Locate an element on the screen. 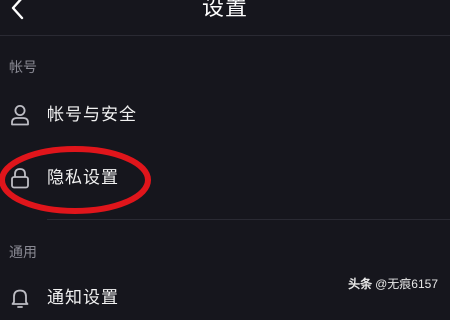  settings-item-label: 帐号与安全 is located at coordinates (92, 115).